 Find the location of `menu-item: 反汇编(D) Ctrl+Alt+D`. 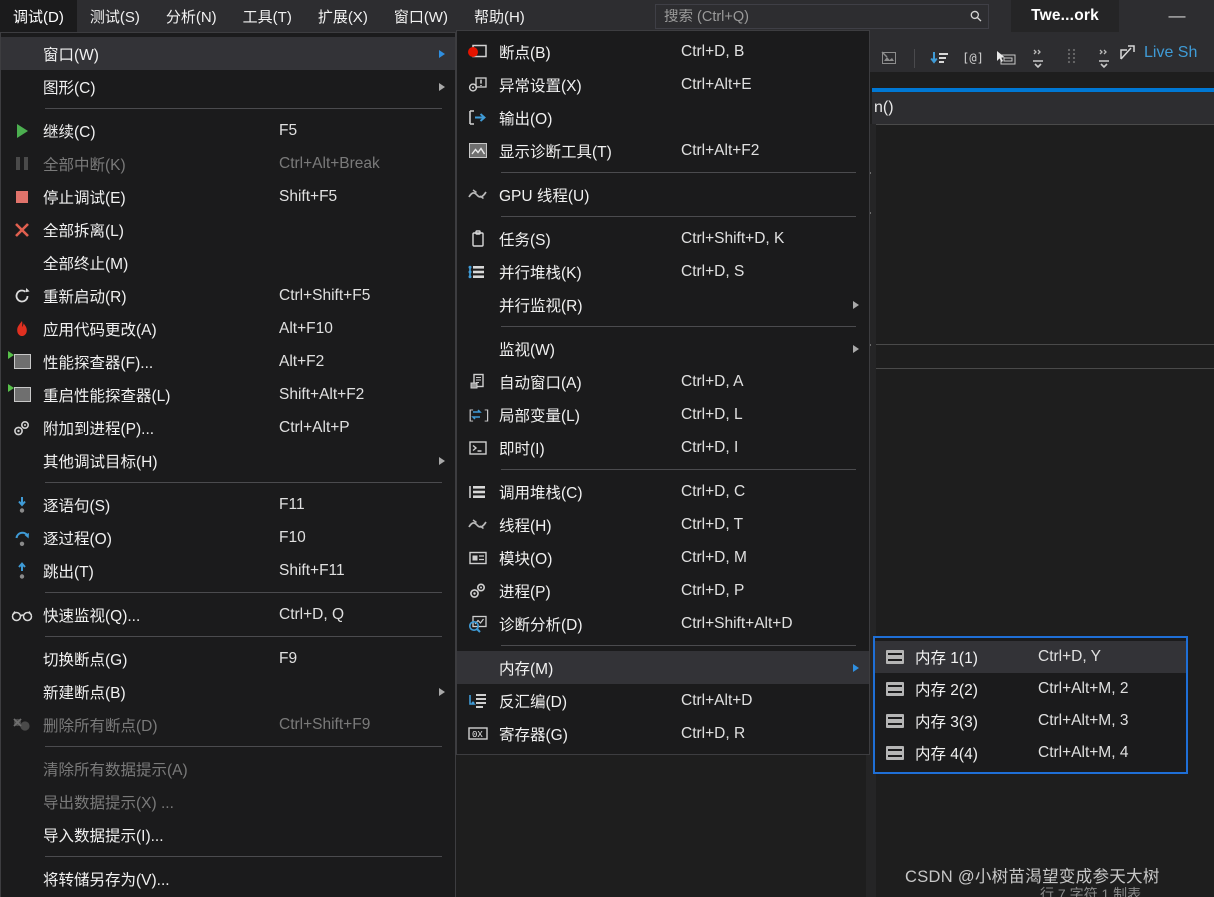

menu-item: 反汇编(D) Ctrl+Alt+D is located at coordinates (663, 700).